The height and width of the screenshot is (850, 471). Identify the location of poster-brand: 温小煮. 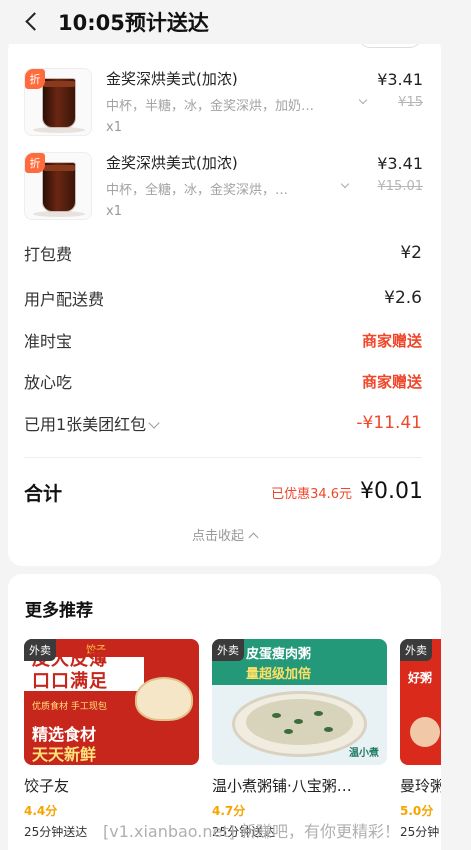
(364, 753).